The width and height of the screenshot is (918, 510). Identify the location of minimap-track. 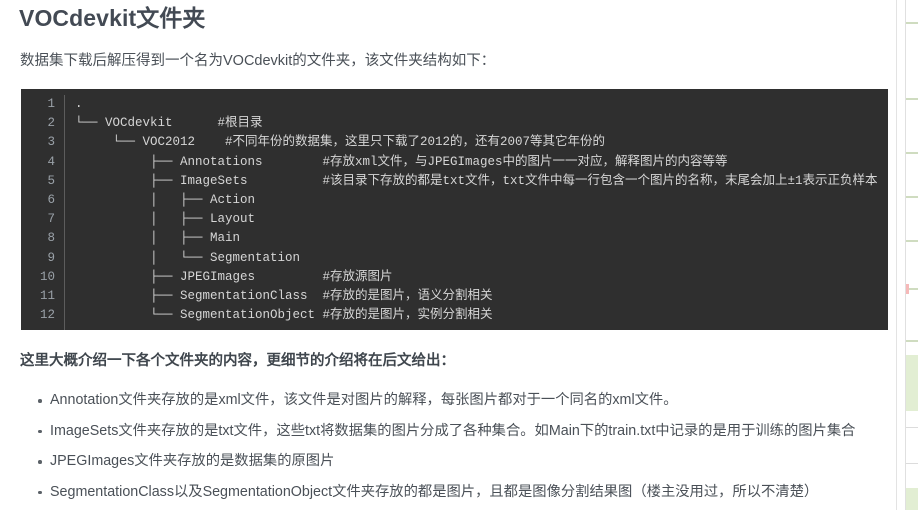
(905, 255).